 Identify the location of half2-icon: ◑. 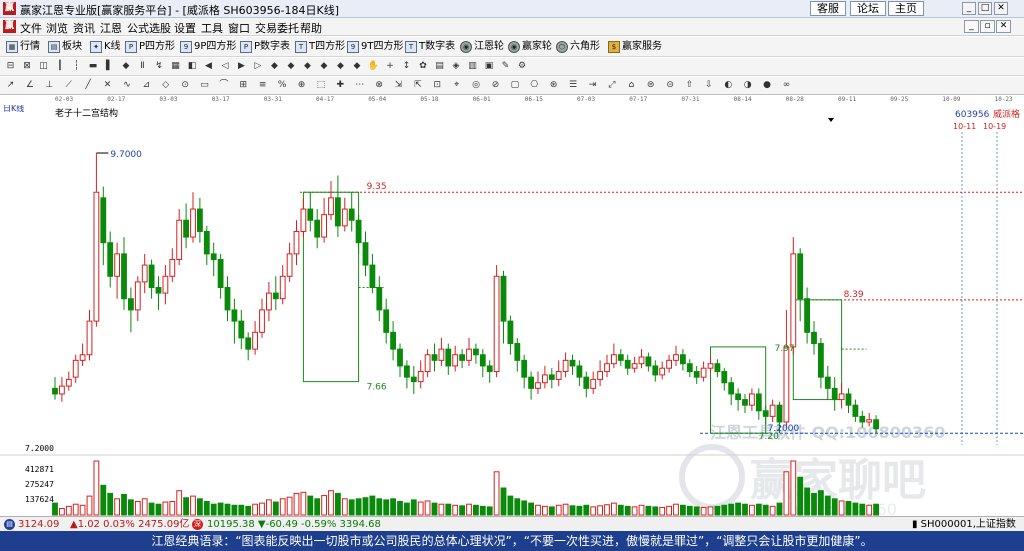
(747, 85).